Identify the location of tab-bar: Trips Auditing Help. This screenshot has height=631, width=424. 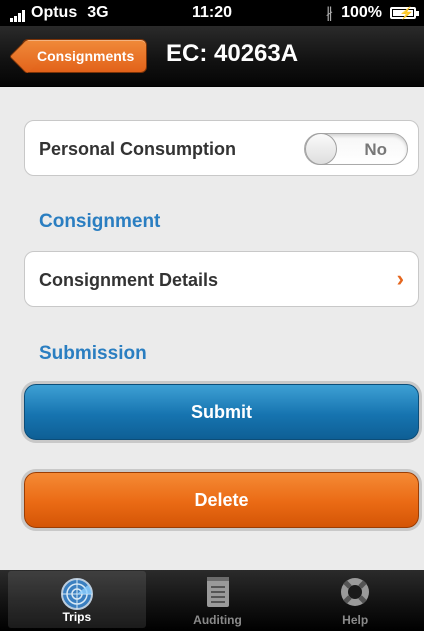
(212, 600).